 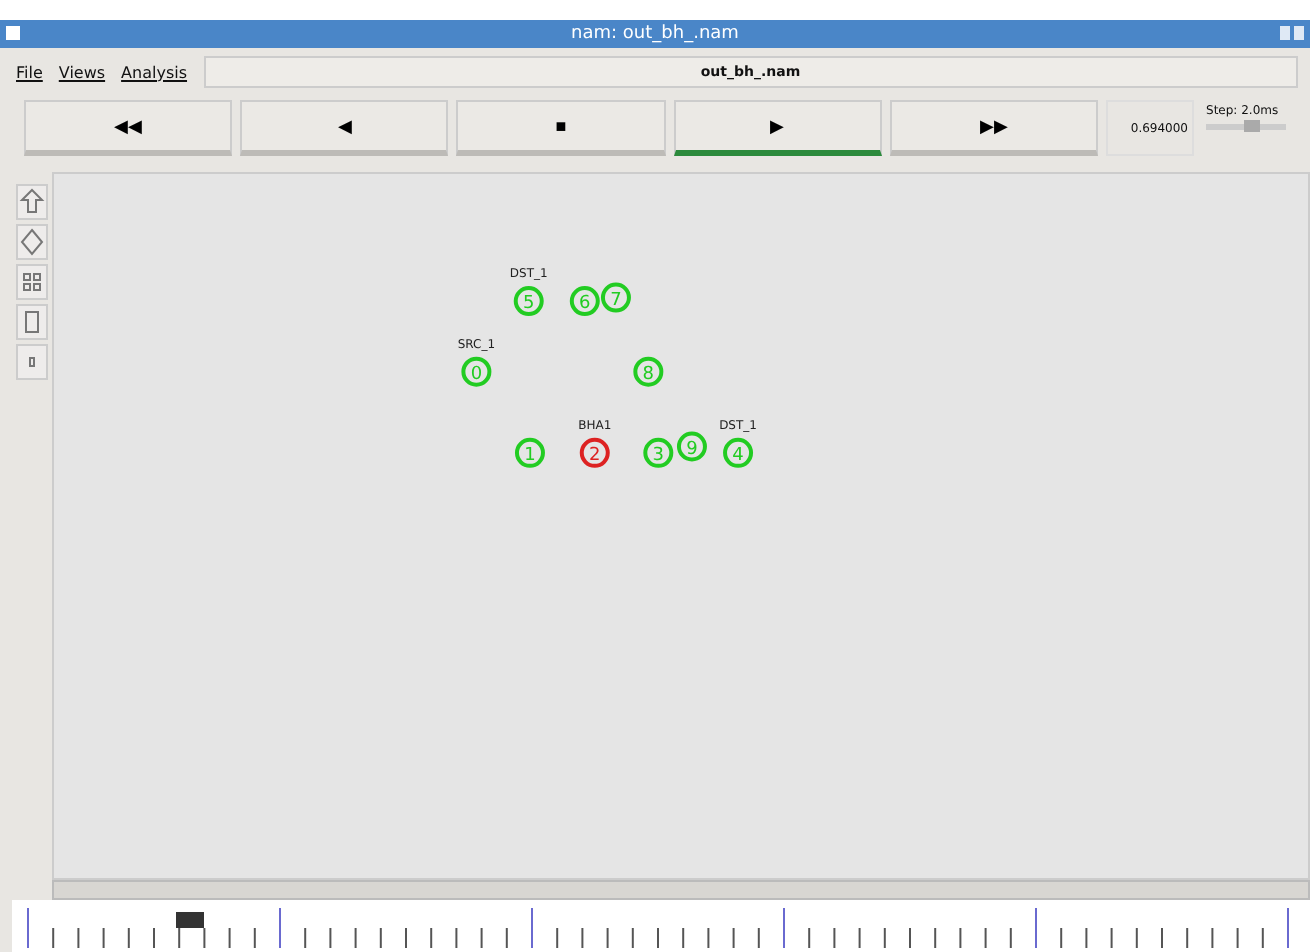 What do you see at coordinates (661, 926) in the screenshot?
I see `timeline-ruler` at bounding box center [661, 926].